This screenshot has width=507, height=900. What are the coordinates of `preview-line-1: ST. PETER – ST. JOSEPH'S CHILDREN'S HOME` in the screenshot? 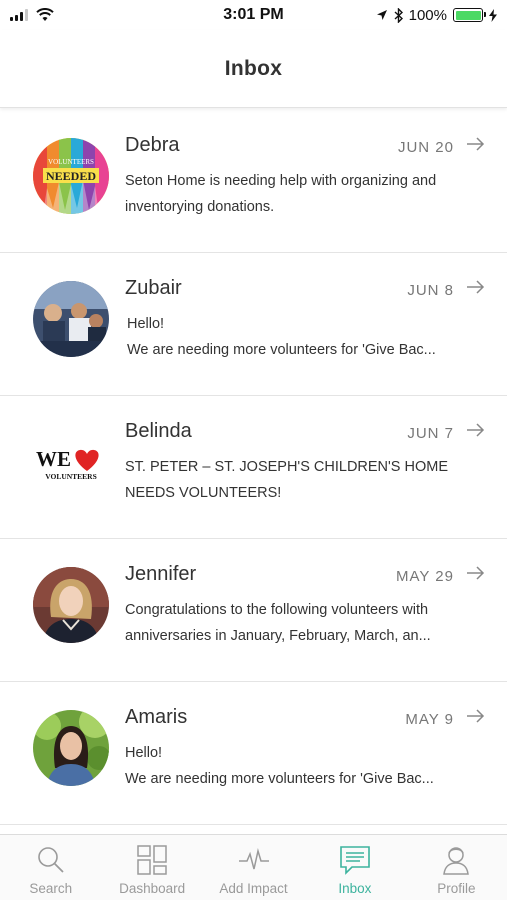 It's located at (286, 467).